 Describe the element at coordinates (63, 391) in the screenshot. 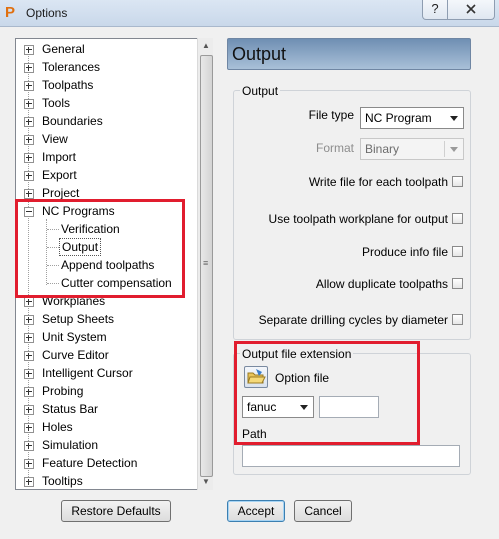

I see `tree-item-label: Probing` at that location.